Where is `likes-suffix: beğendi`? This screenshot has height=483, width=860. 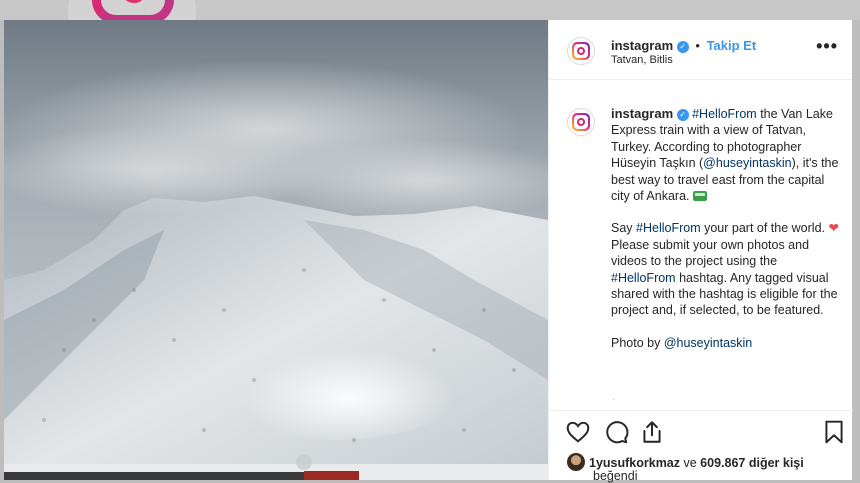
likes-suffix: beğendi is located at coordinates (615, 476).